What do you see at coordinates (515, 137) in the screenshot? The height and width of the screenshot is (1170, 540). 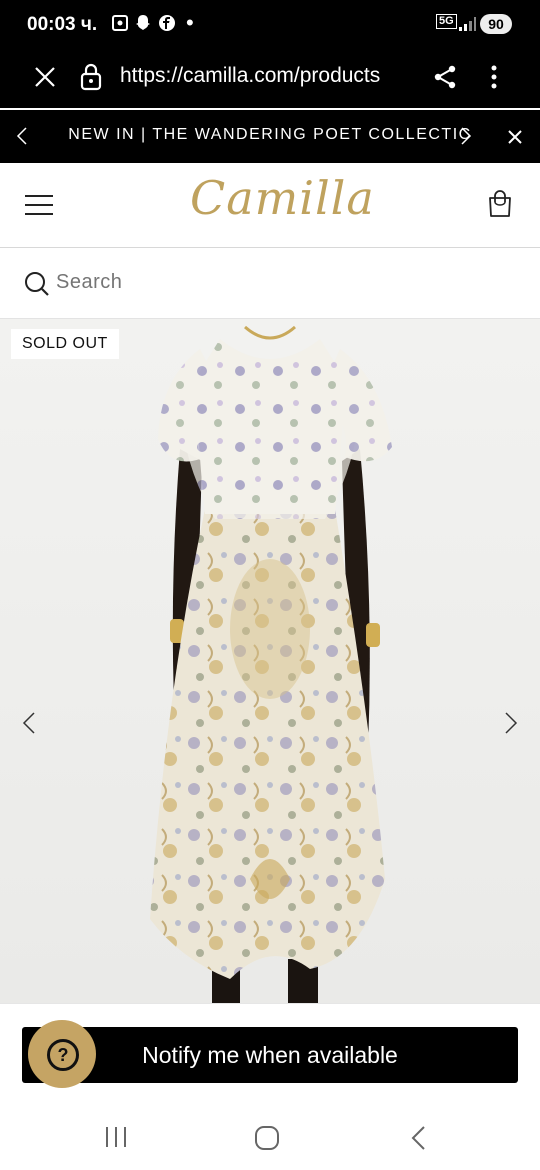 I see `announcement-close-icon` at bounding box center [515, 137].